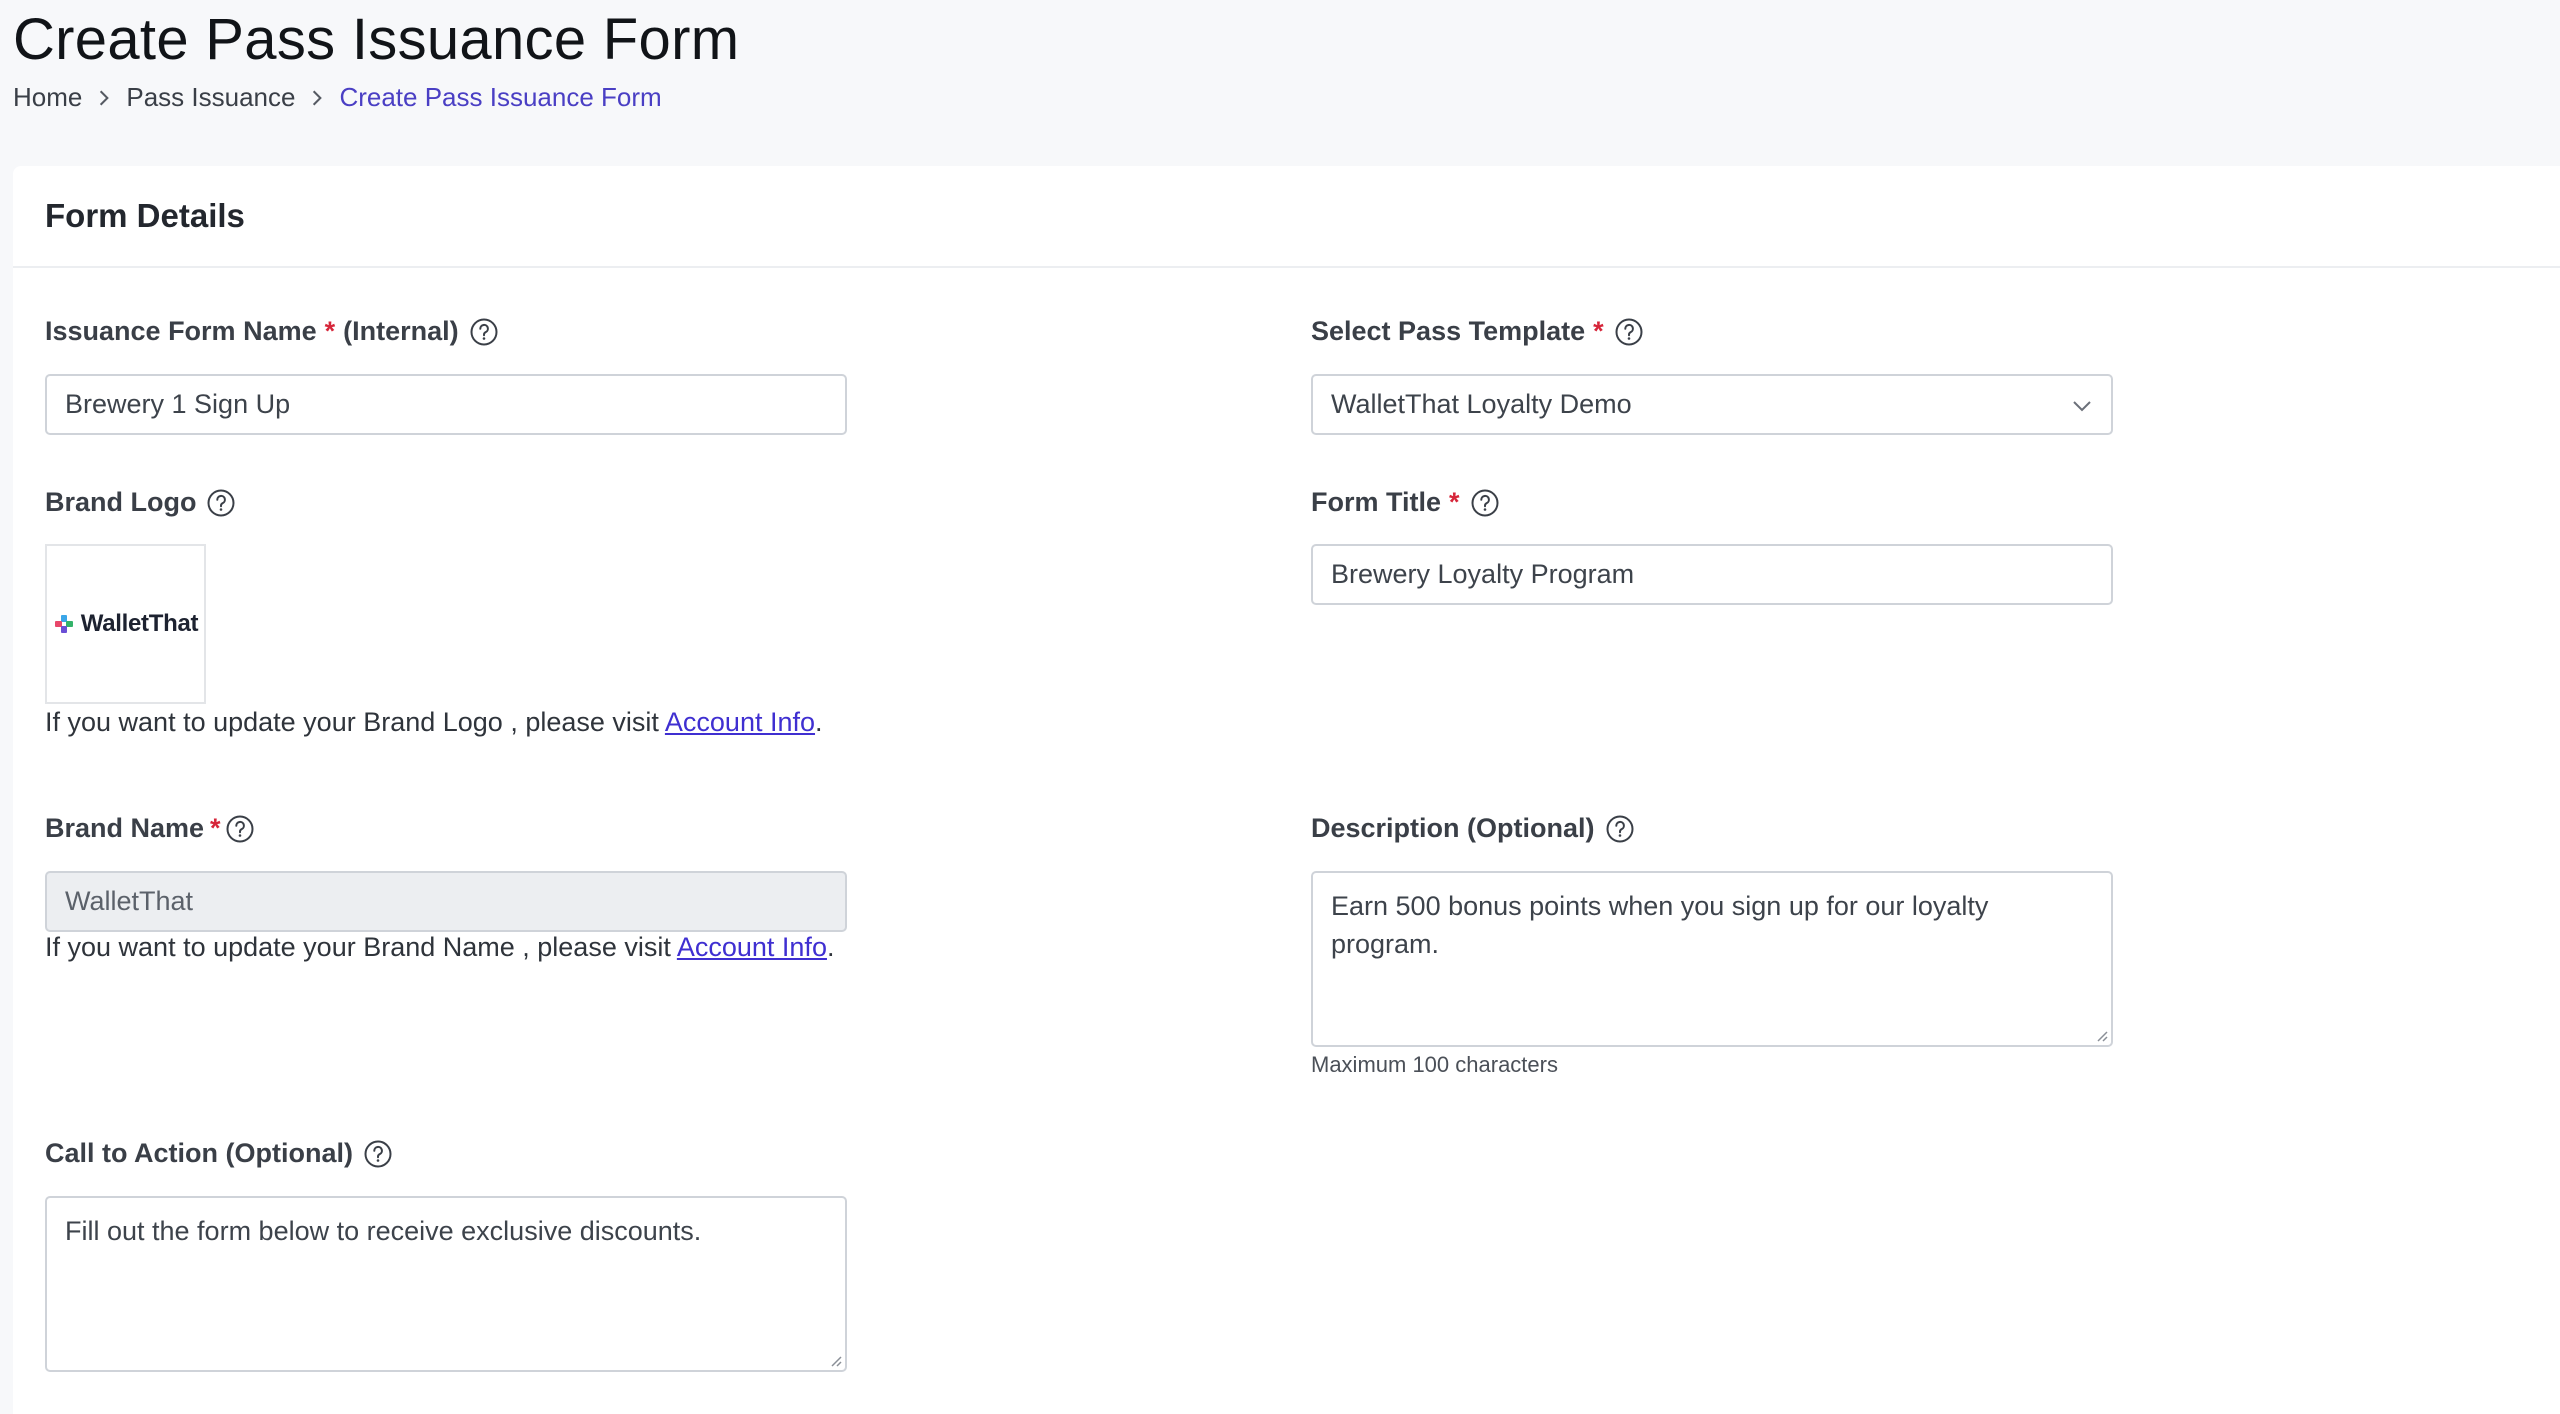  I want to click on cta-label: Call to Action (Optional), so click(219, 1153).